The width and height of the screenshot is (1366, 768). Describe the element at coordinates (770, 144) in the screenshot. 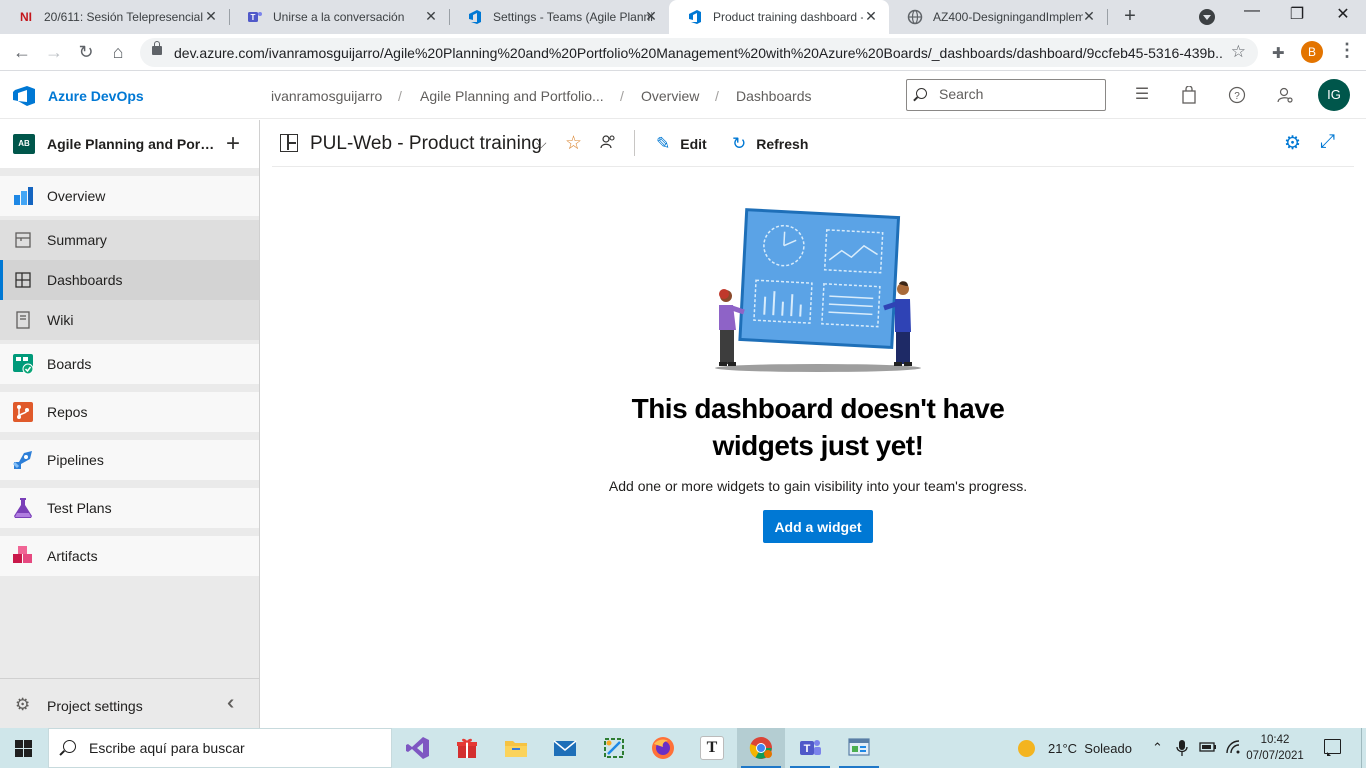

I see `refresh-button: ↻ Refresh` at that location.